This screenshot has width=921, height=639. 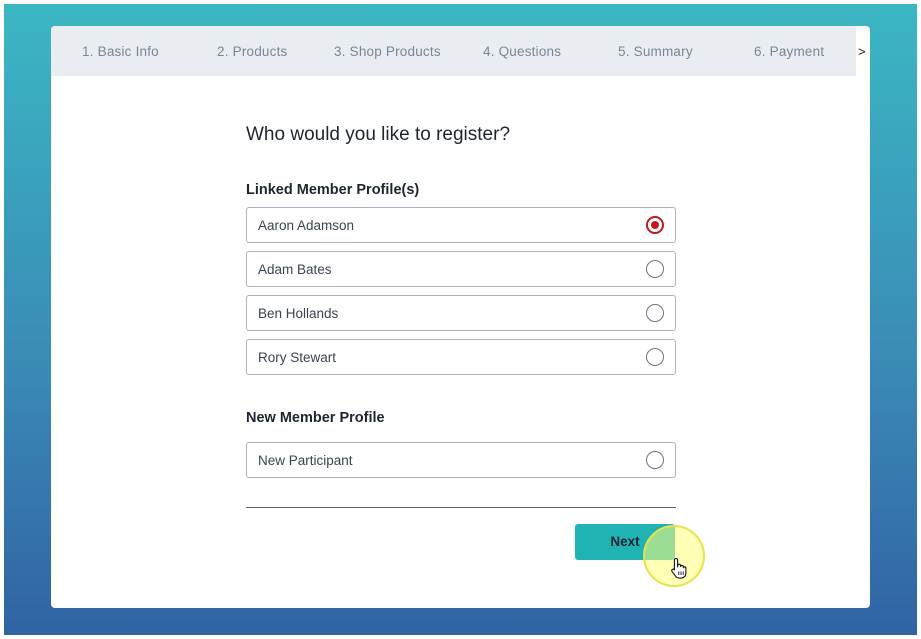 What do you see at coordinates (789, 51) in the screenshot?
I see `step-payment: 6. Payment` at bounding box center [789, 51].